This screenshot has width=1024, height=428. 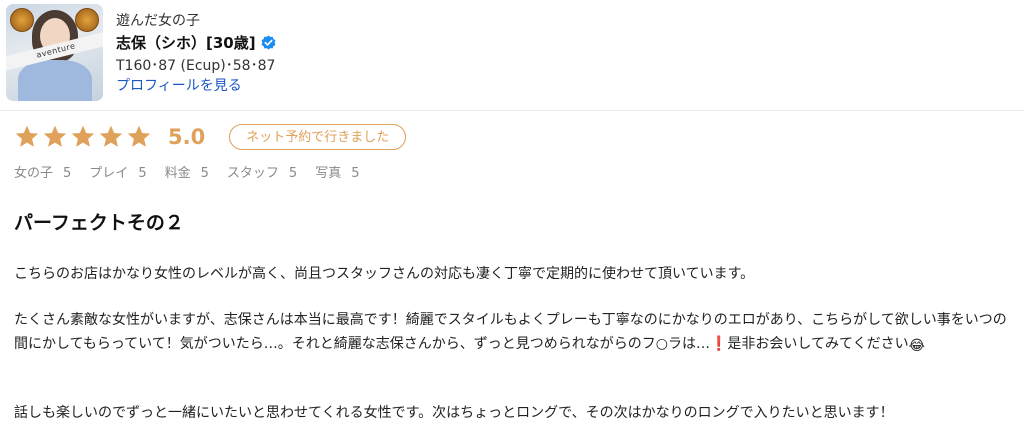 I want to click on review-title: パーフェクトその２, so click(x=99, y=223).